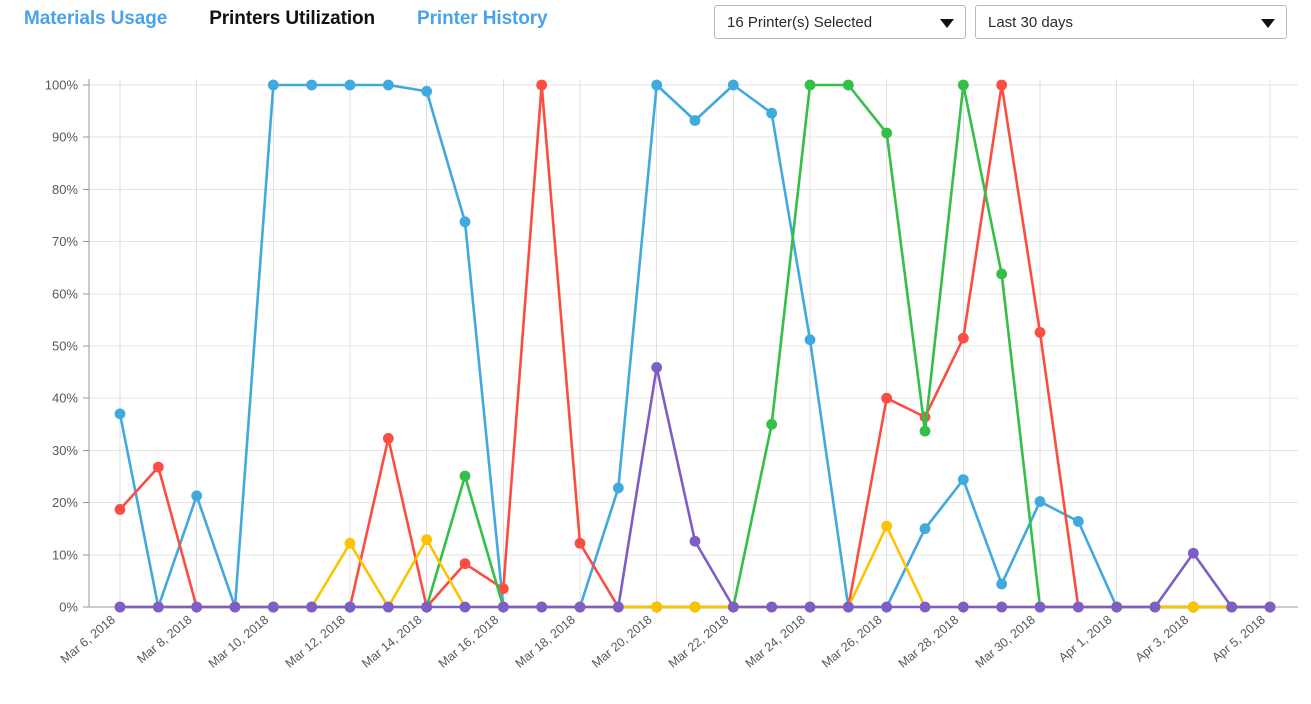  I want to click on printer-select-value: 16 Printer(s) Selected, so click(800, 22).